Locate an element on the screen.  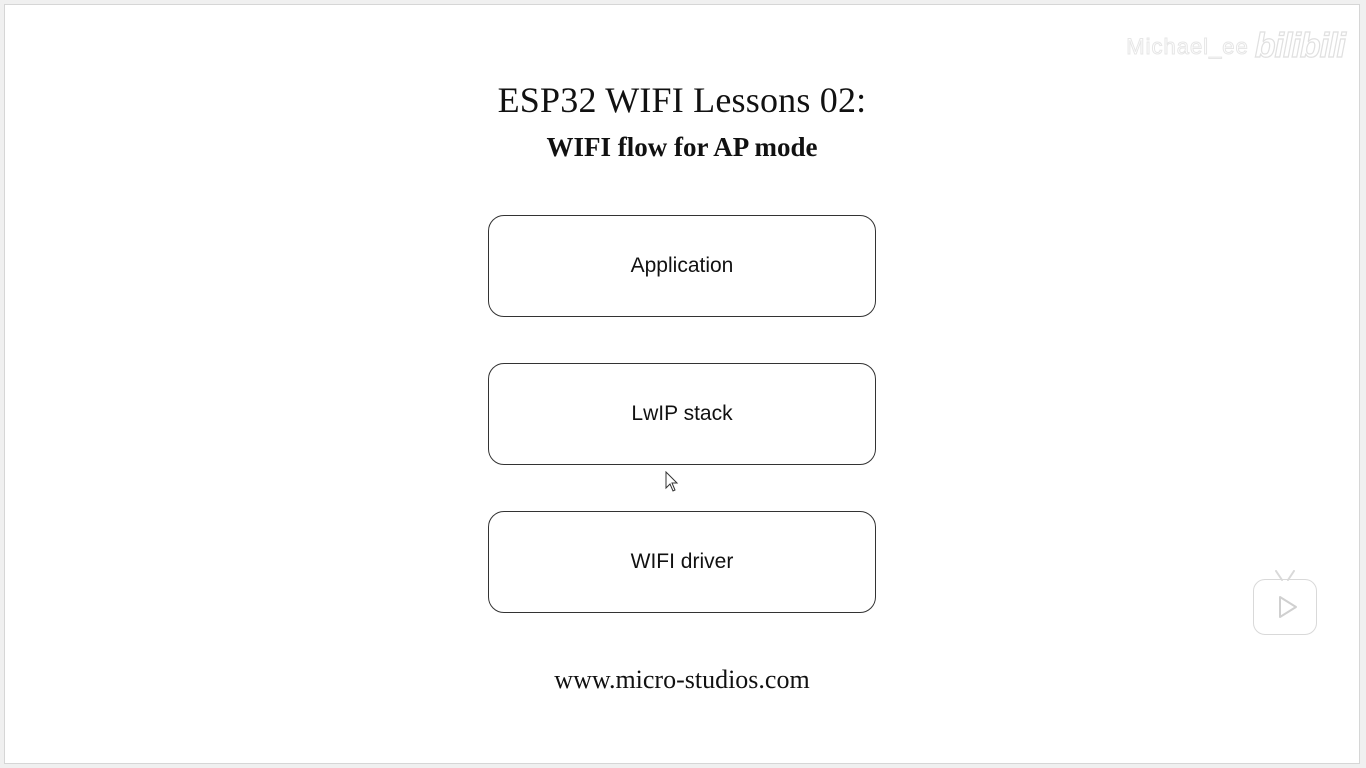
application-label: Application is located at coordinates (682, 265).